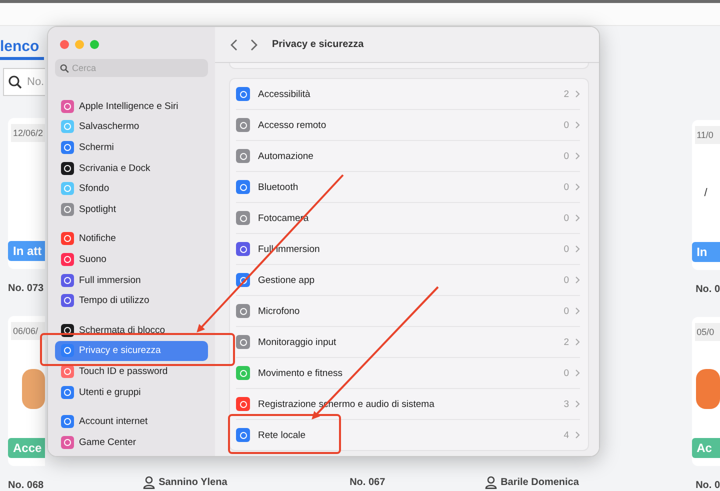 Image resolution: width=720 pixels, height=491 pixels. What do you see at coordinates (408, 156) in the screenshot?
I see `settings-row: Automazione 0` at bounding box center [408, 156].